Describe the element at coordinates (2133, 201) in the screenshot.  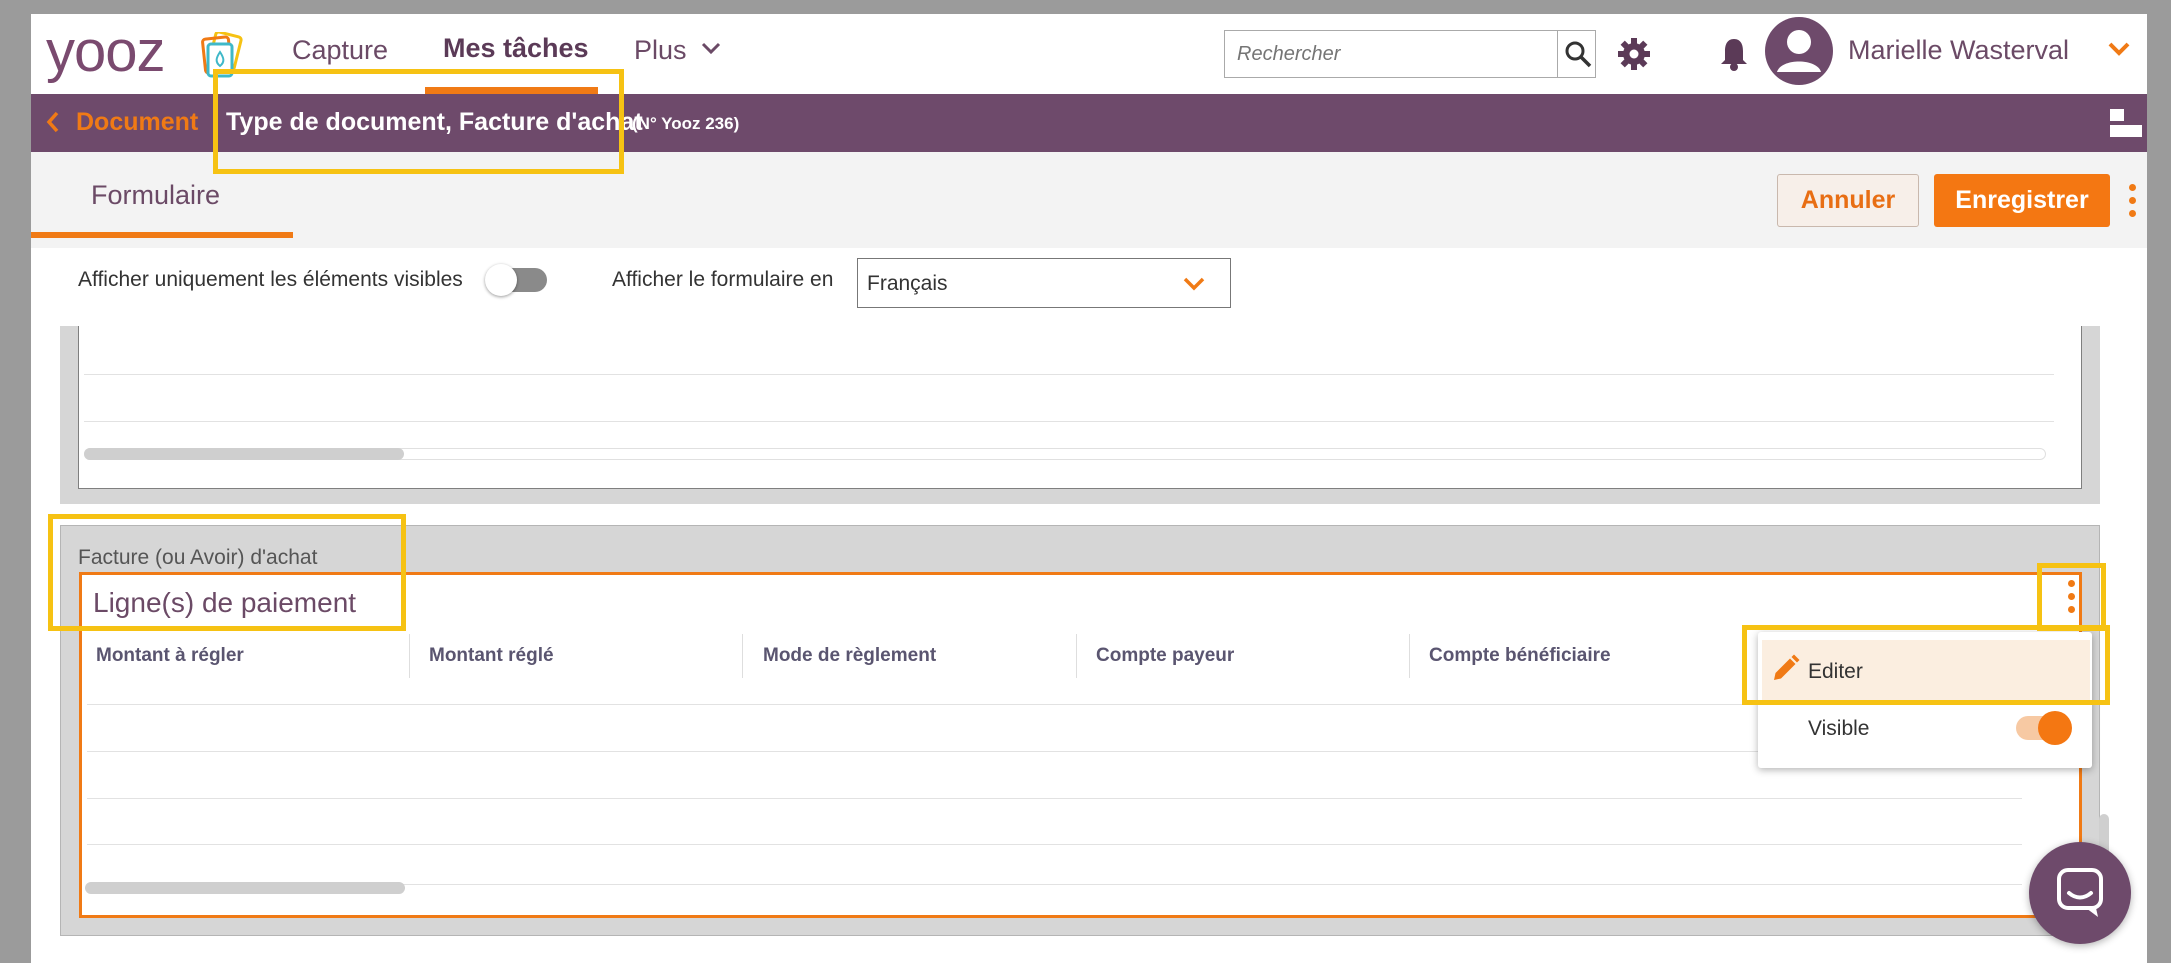
I see `toolbar-kebab-icon` at that location.